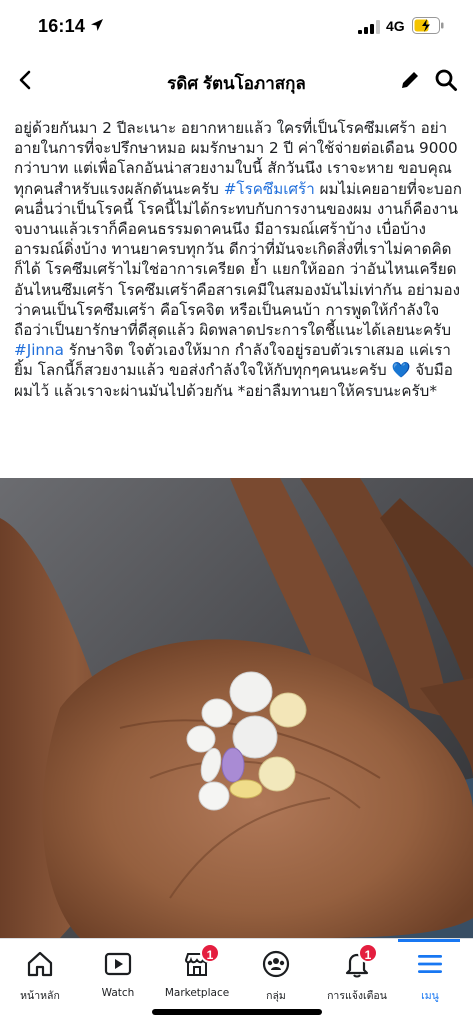  Describe the element at coordinates (118, 993) in the screenshot. I see `nav-label-watch: Watch` at that location.